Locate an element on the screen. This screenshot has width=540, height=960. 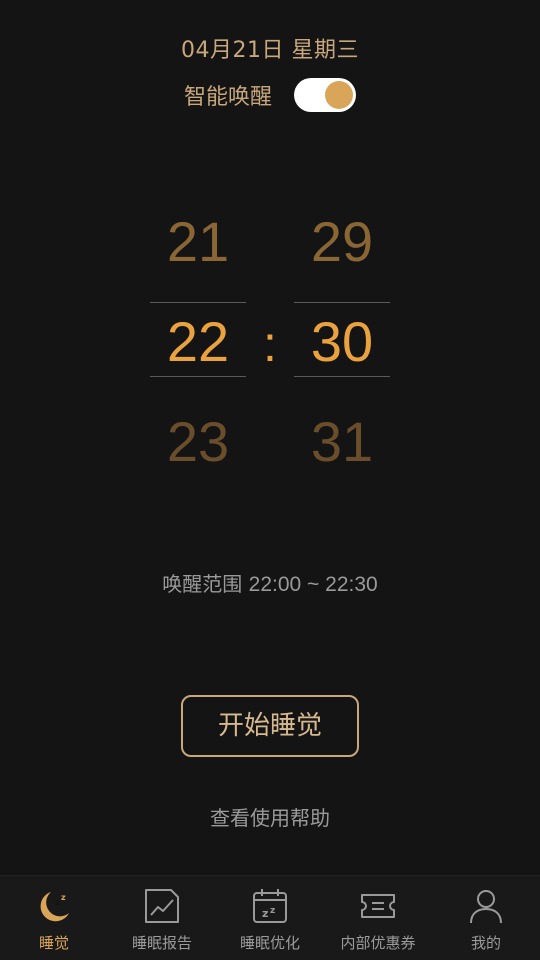
tab-mine: 我的 is located at coordinates (486, 914).